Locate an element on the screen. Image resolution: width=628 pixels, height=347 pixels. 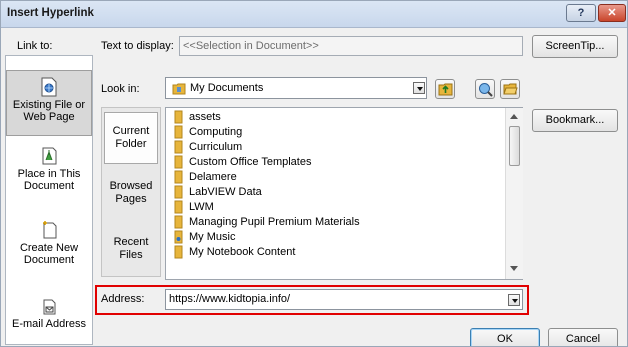
open-folder-icon is located at coordinates (510, 89).